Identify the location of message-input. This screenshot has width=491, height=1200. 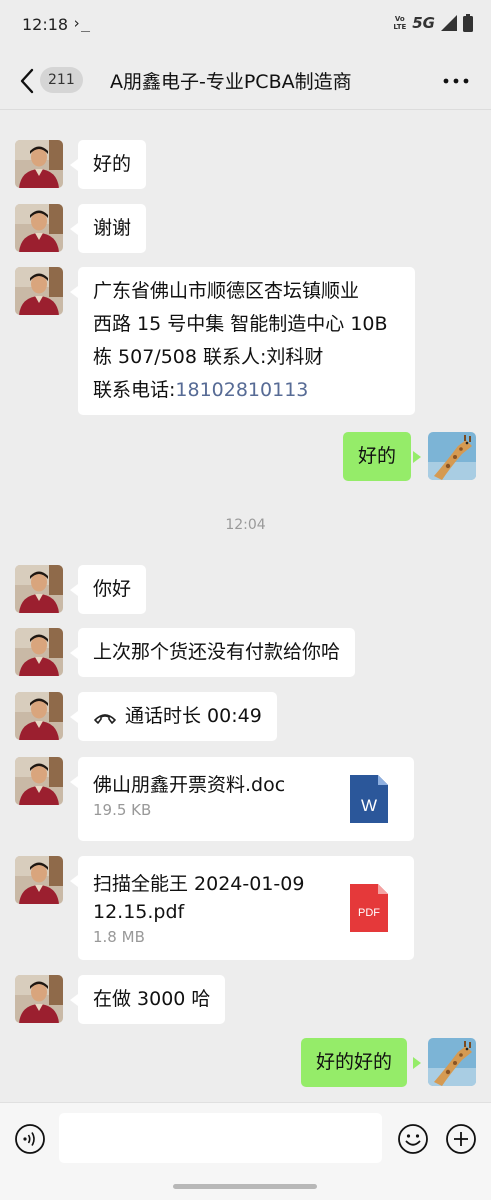
(220, 1138).